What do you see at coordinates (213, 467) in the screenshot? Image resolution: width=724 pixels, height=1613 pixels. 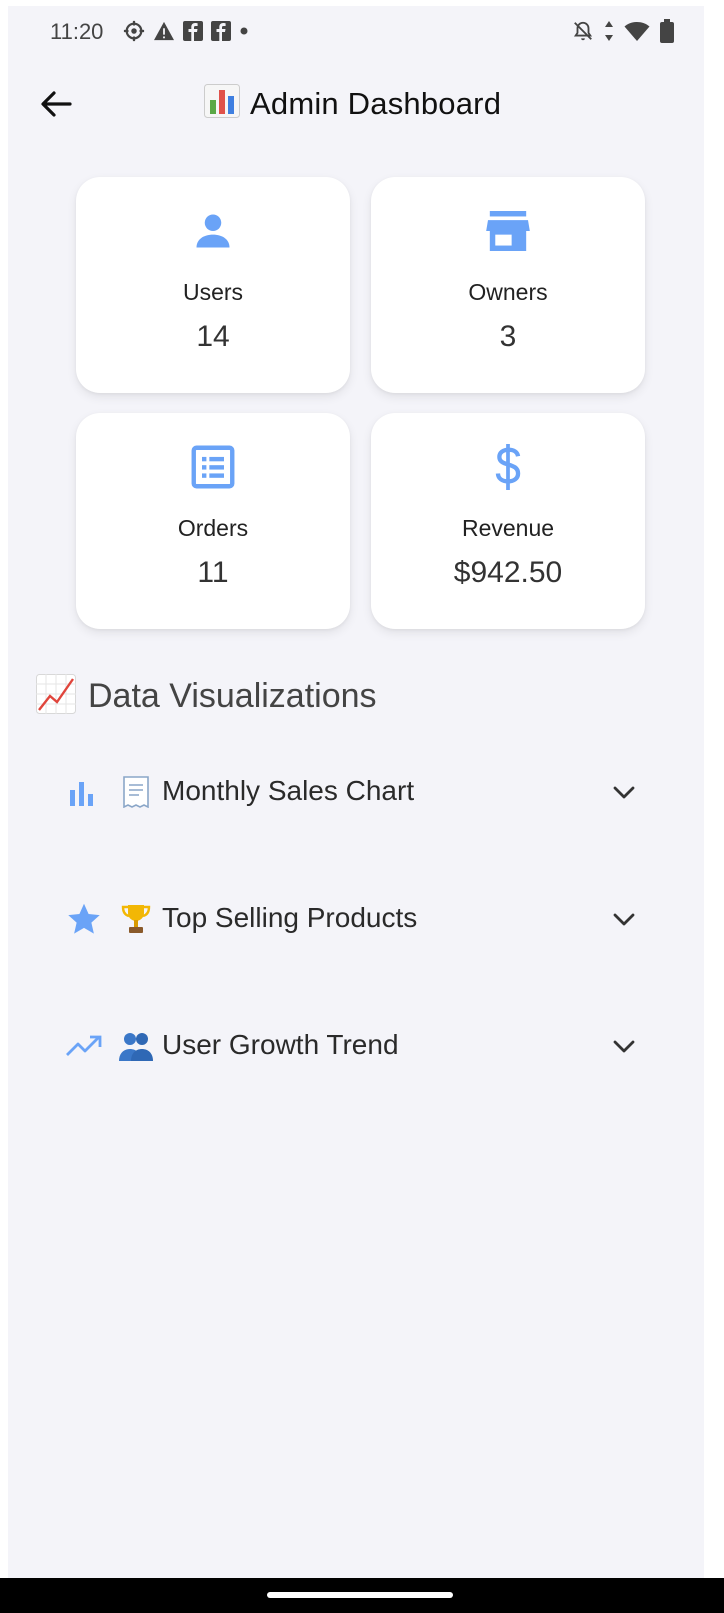 I see `list-icon` at bounding box center [213, 467].